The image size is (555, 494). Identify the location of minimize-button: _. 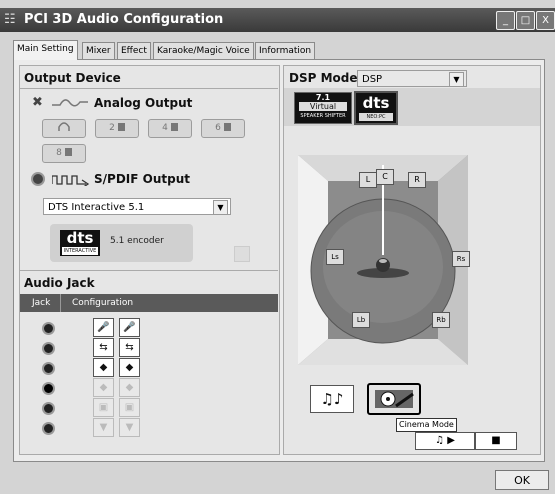
(505, 20).